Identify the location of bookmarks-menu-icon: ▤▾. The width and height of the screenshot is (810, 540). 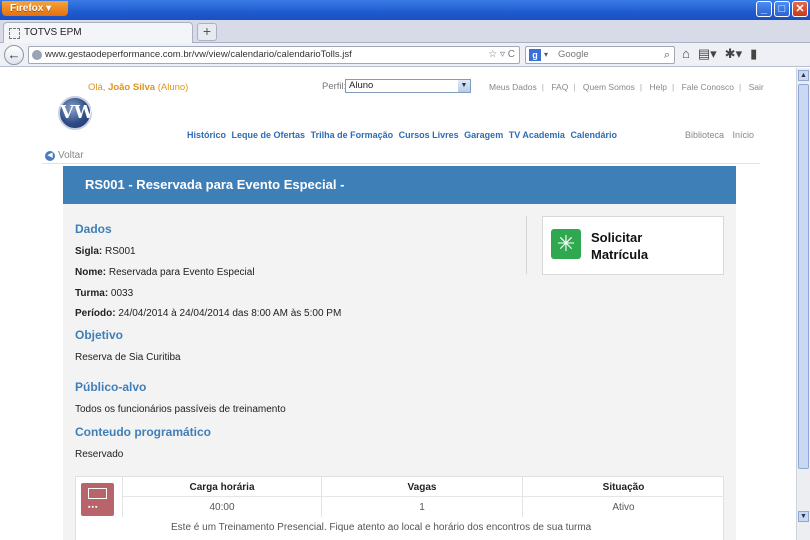
(707, 54).